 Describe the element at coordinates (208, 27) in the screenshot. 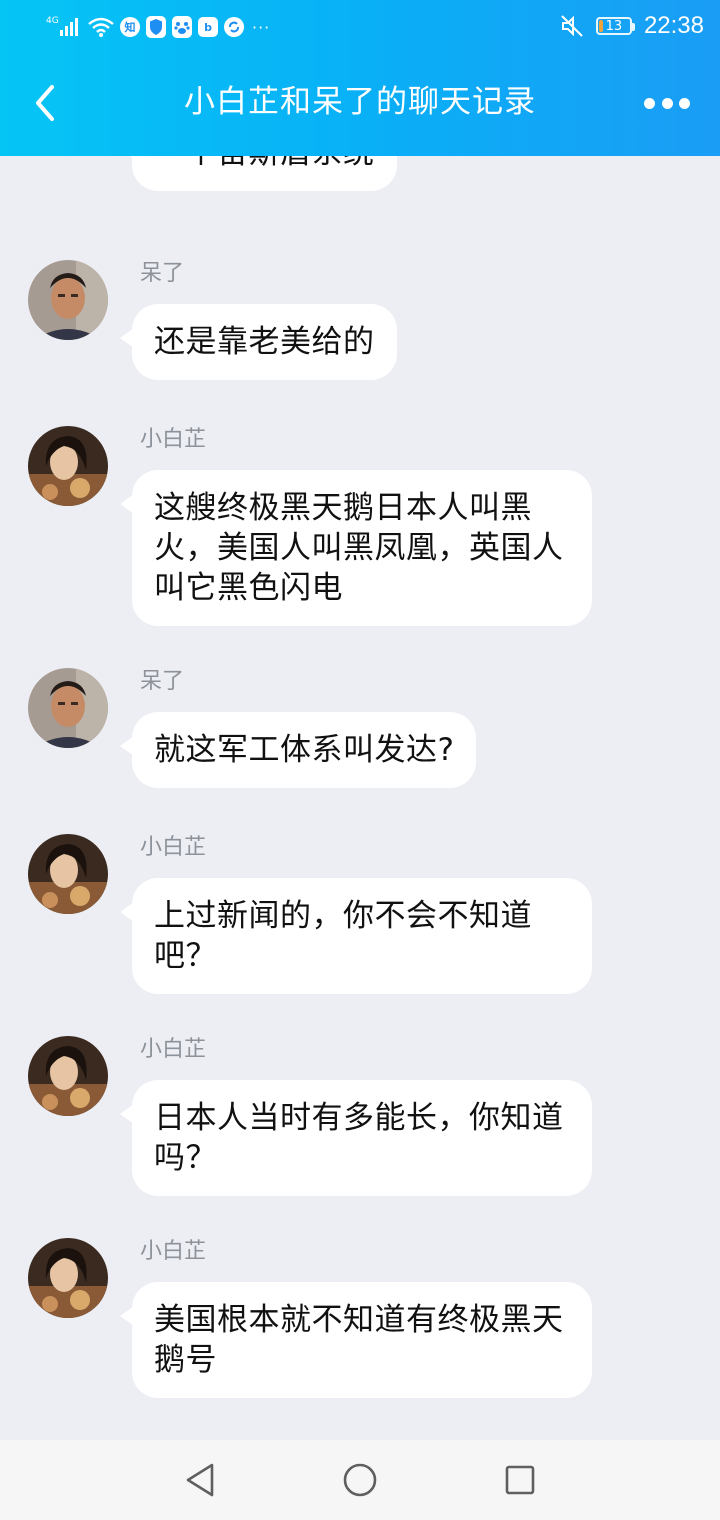

I see `bilibili-icon: b` at that location.